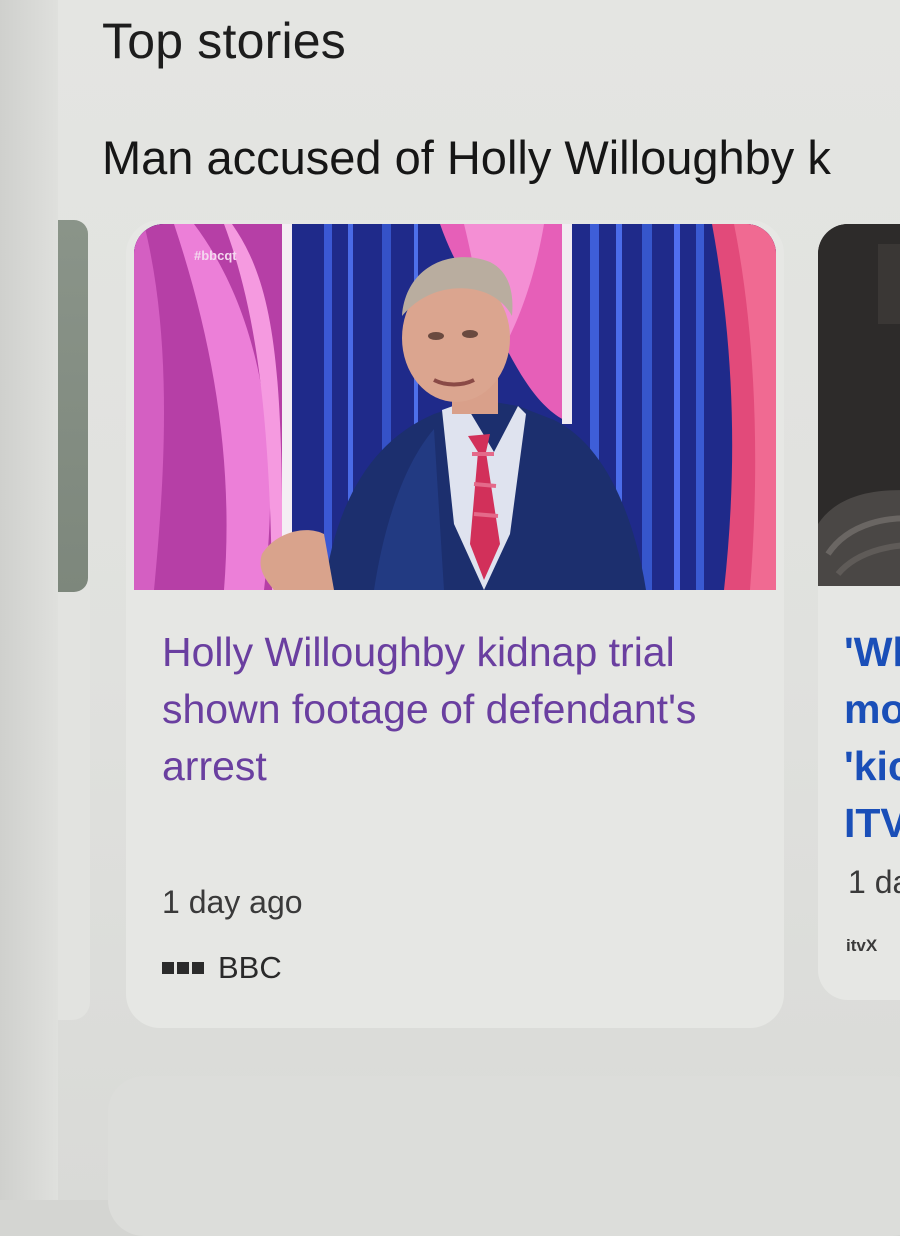 The image size is (900, 1236). Describe the element at coordinates (74, 620) in the screenshot. I see `previous-news-card` at that location.